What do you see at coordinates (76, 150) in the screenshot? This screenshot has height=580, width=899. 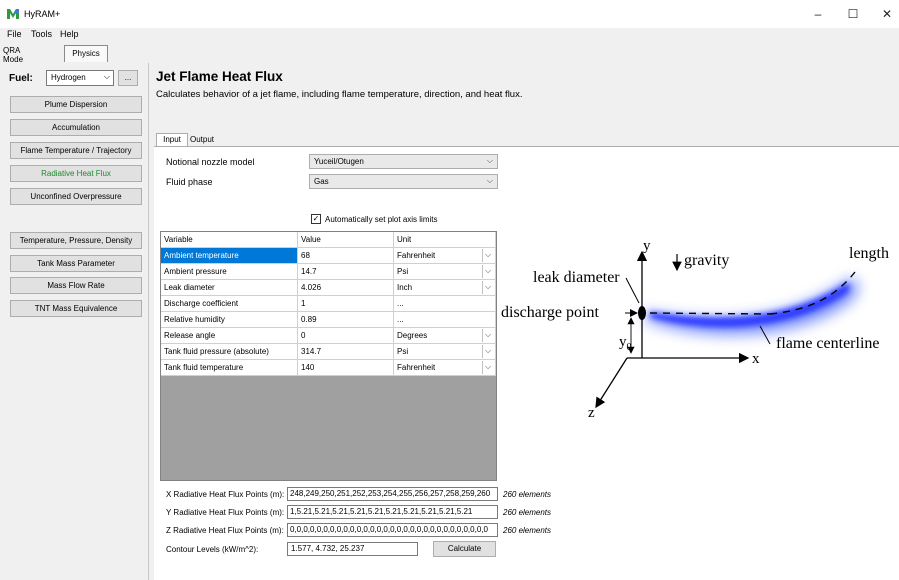 I see `nav-flame-temperature: Flame Temperature / Trajectory` at bounding box center [76, 150].